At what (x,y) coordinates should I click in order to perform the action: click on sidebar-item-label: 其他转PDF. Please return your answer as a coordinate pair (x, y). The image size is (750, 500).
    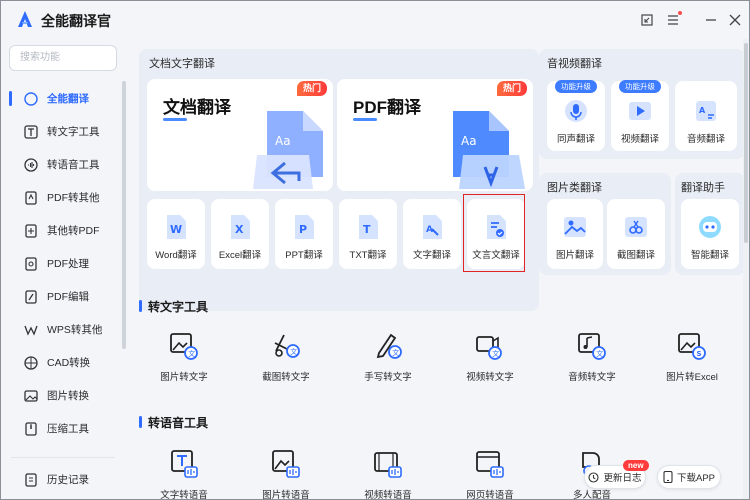
    Looking at the image, I should click on (73, 231).